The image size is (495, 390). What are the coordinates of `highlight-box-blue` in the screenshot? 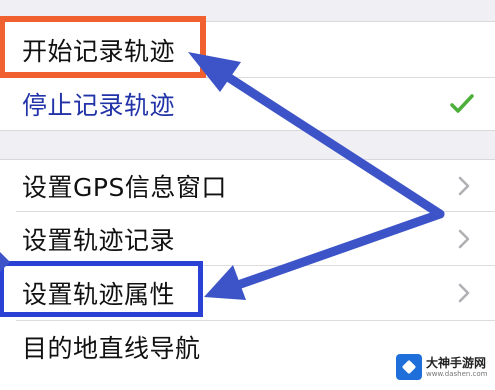 It's located at (101, 289).